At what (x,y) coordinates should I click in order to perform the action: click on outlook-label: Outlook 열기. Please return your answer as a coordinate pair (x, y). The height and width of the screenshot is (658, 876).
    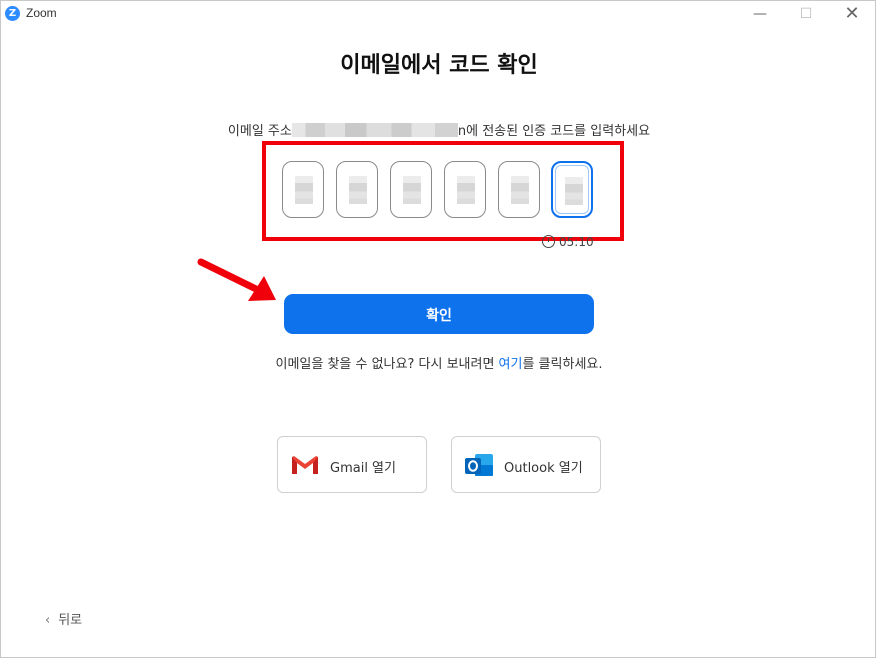
    Looking at the image, I should click on (543, 468).